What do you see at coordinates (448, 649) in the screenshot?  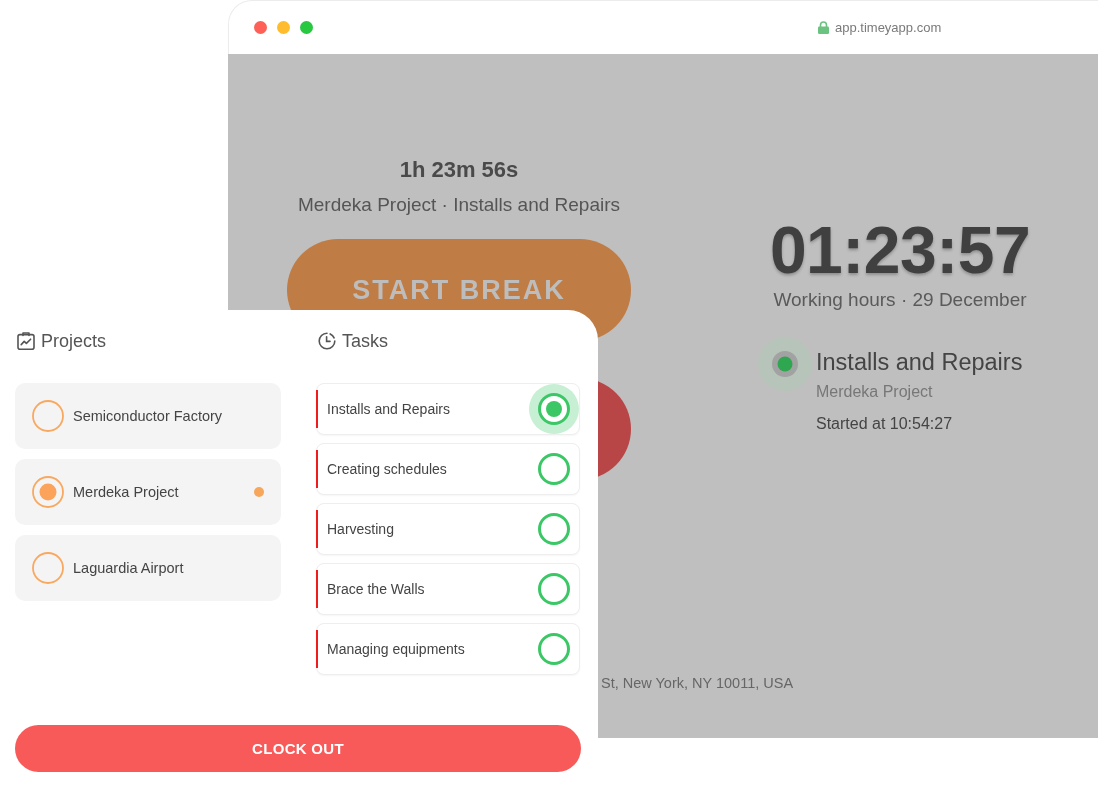 I see `task-item: Managing equipments` at bounding box center [448, 649].